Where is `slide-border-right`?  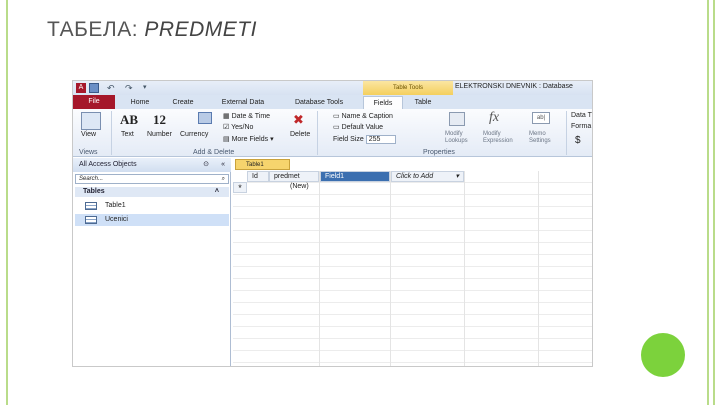
slide-border-right is located at coordinates (708, 202).